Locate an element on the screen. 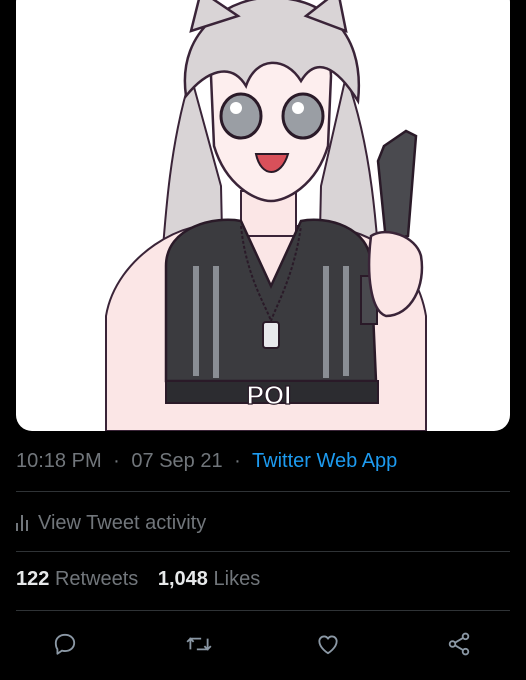 The width and height of the screenshot is (526, 680). likes-stat: 1,048 Likes is located at coordinates (209, 579).